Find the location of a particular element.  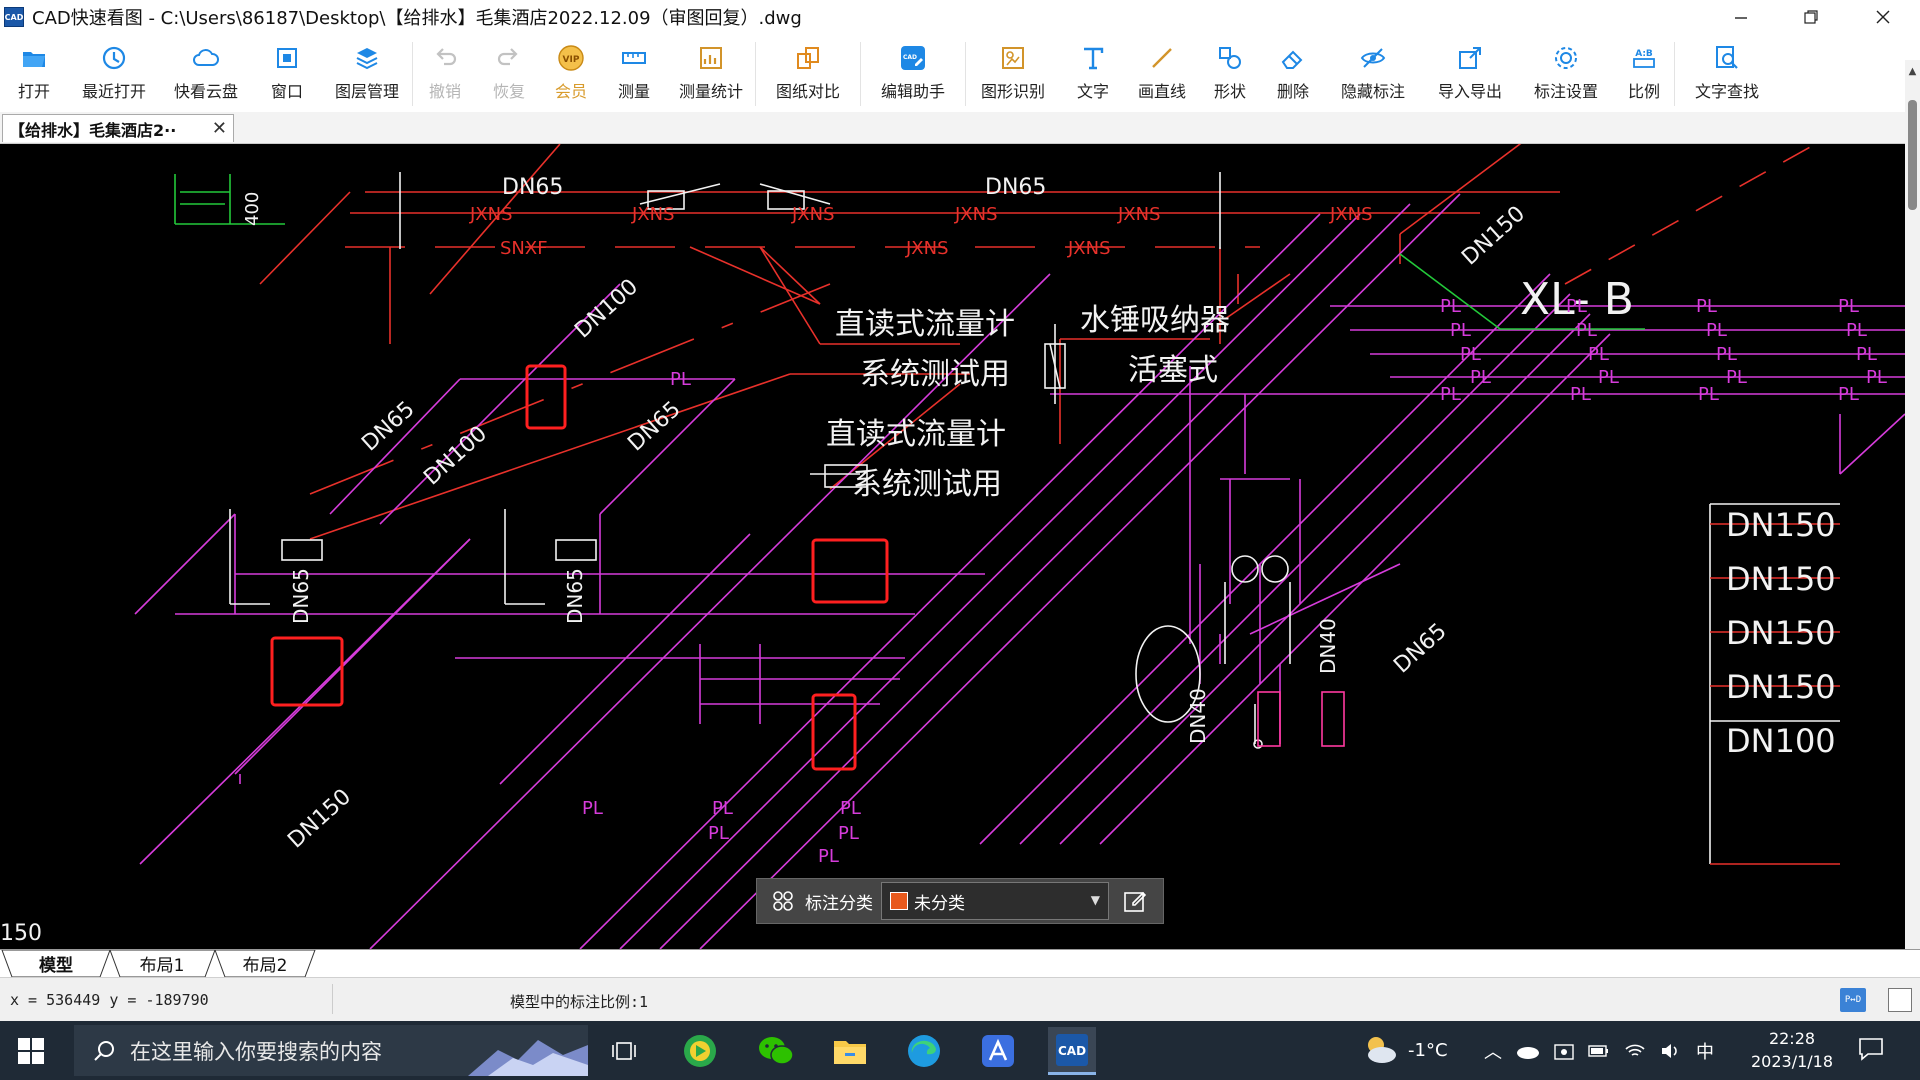

file-explorer-icon is located at coordinates (850, 1051).